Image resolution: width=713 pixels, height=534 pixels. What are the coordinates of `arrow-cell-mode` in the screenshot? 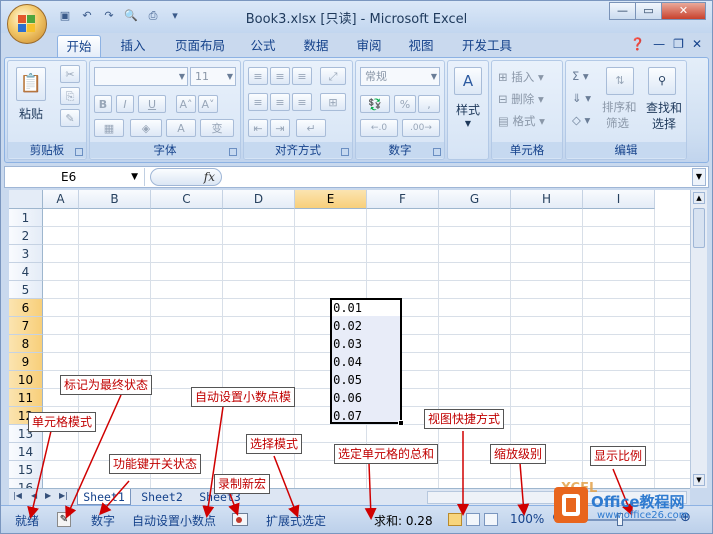 It's located at (39, 474).